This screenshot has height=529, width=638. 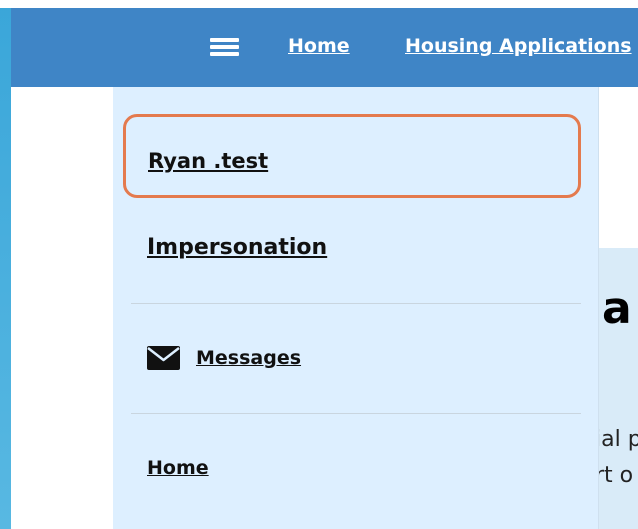 What do you see at coordinates (518, 46) in the screenshot?
I see `nav-link-housing-applications: Housing Applications` at bounding box center [518, 46].